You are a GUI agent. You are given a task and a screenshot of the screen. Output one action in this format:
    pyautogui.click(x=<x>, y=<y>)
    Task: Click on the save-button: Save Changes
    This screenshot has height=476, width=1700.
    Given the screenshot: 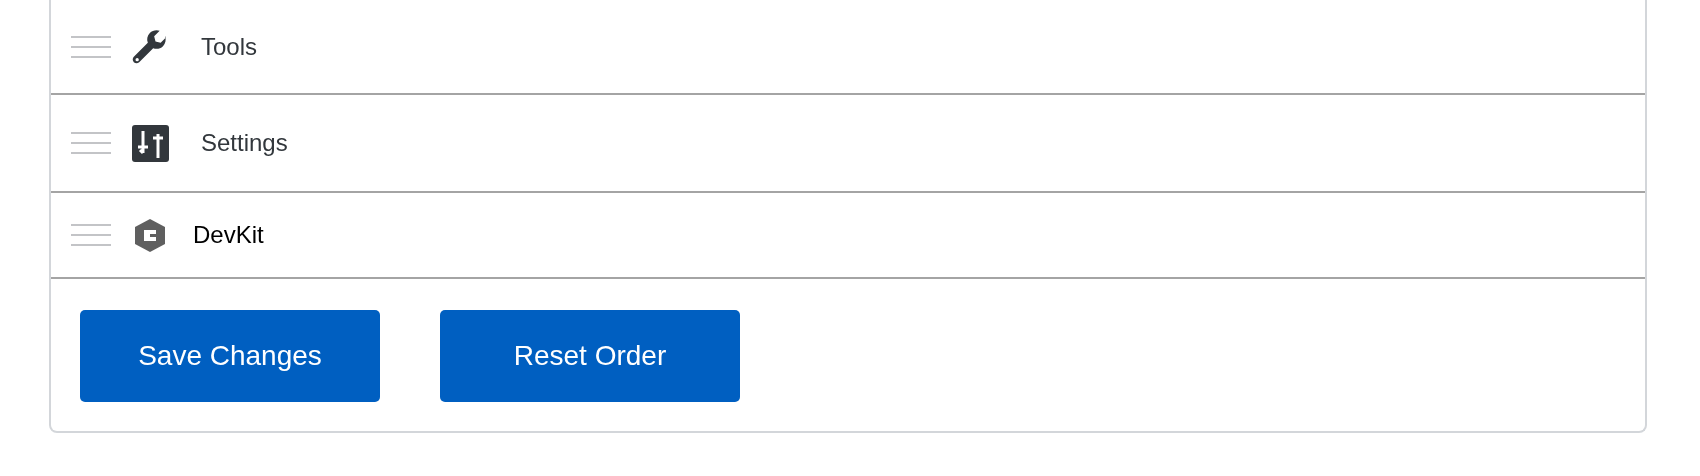 What is the action you would take?
    pyautogui.click(x=230, y=356)
    